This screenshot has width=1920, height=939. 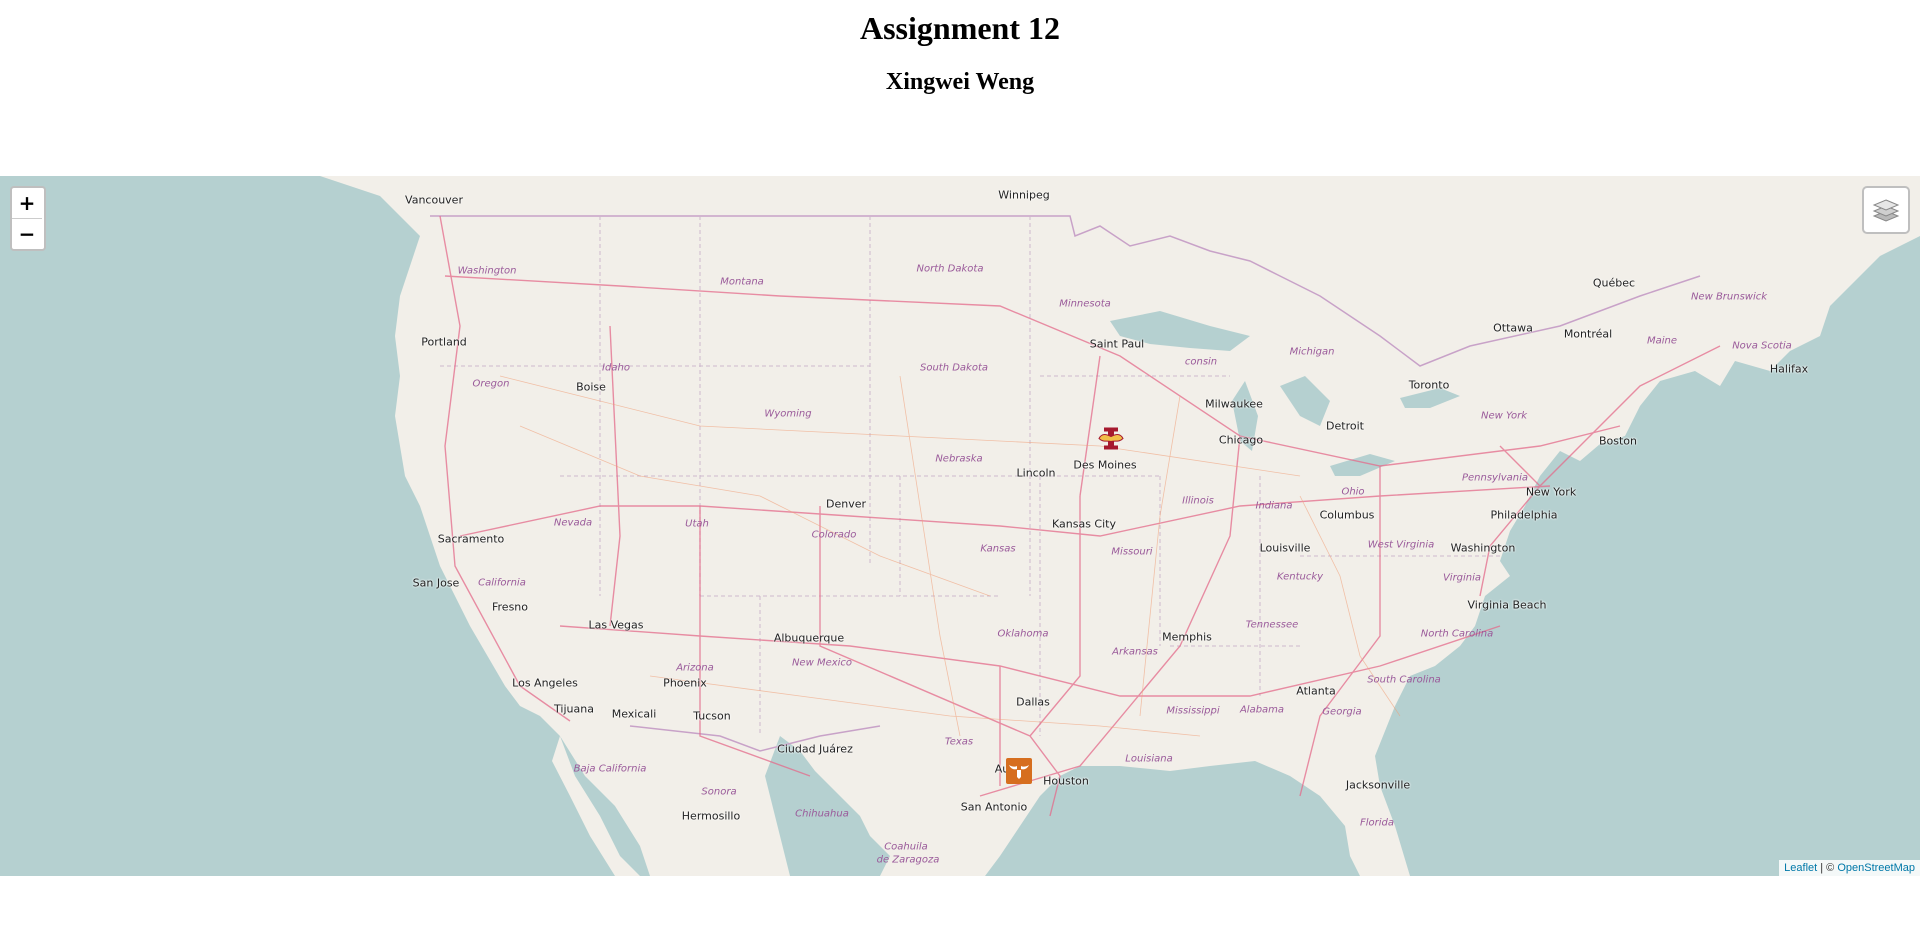 What do you see at coordinates (1274, 506) in the screenshot?
I see `region-label: Indiana` at bounding box center [1274, 506].